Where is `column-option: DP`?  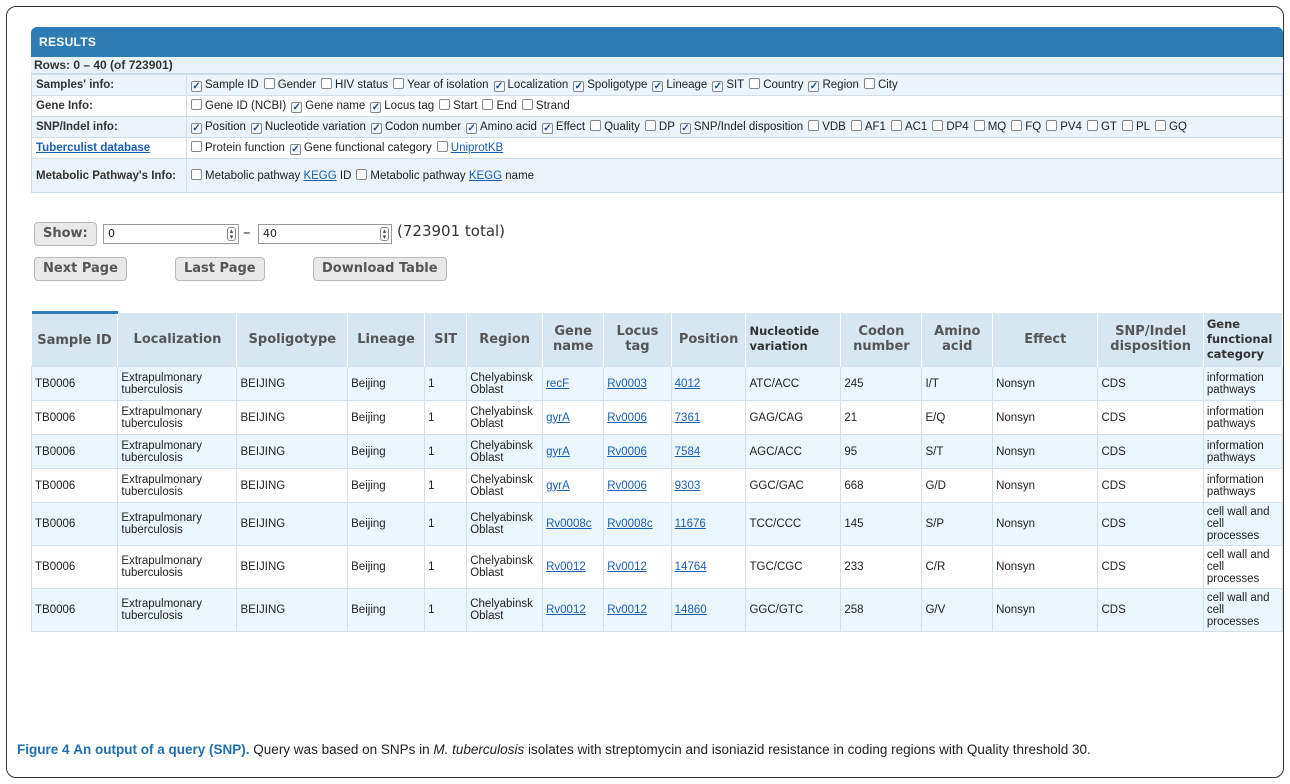
column-option: DP is located at coordinates (659, 126).